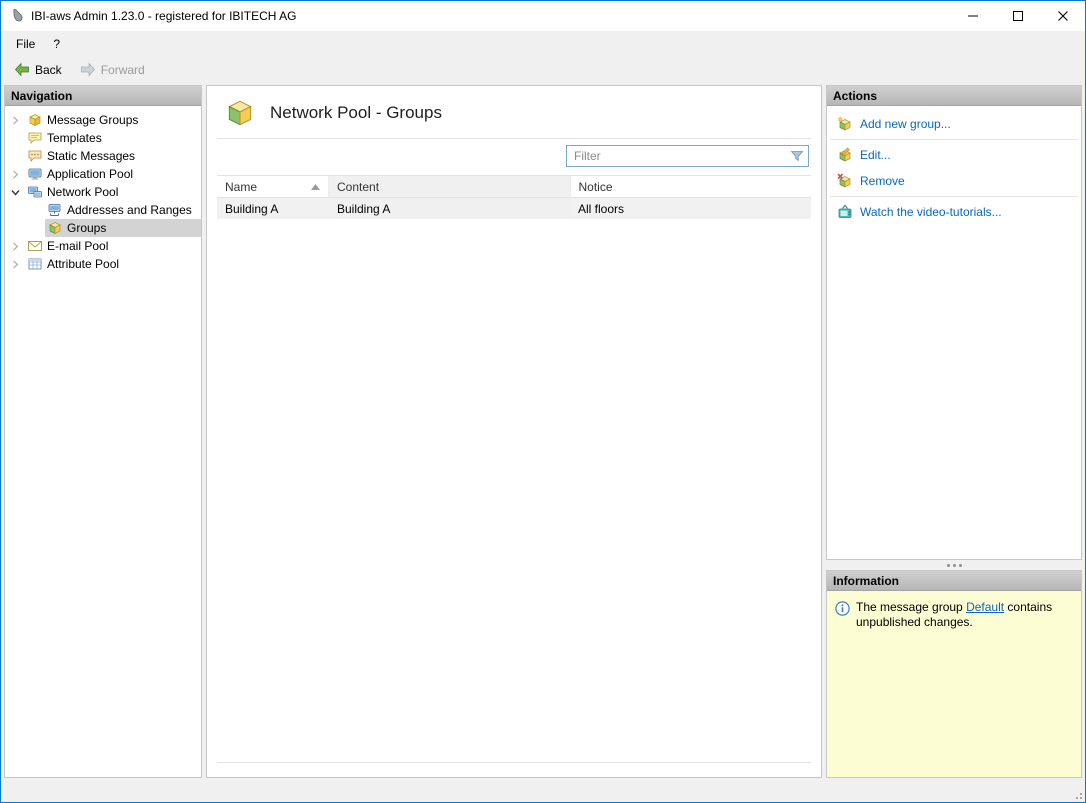 The width and height of the screenshot is (1086, 803). I want to click on info-text-before: The message group, so click(911, 607).